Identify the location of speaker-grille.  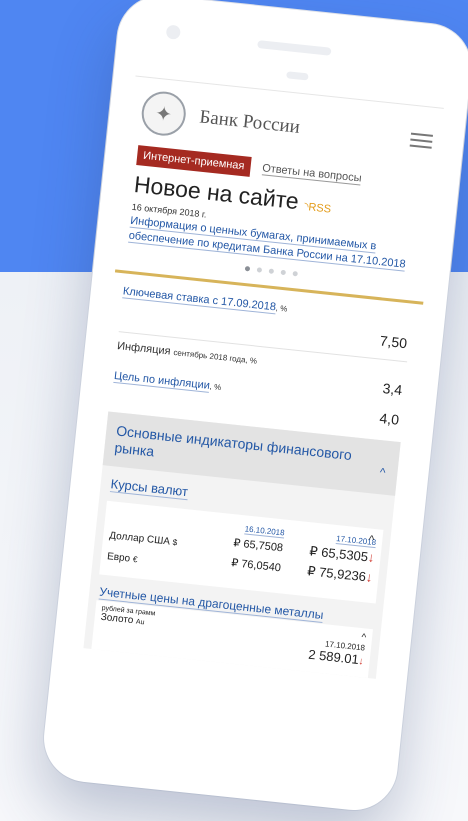
(294, 48).